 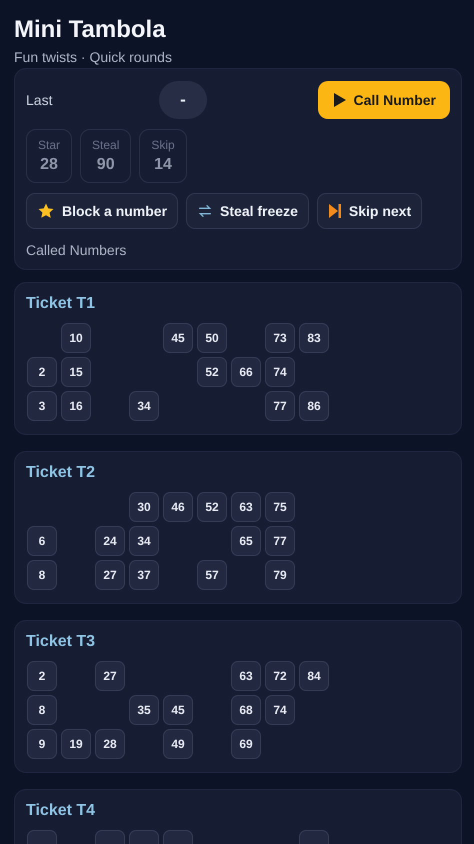 I want to click on number-cell: 3, so click(x=42, y=406).